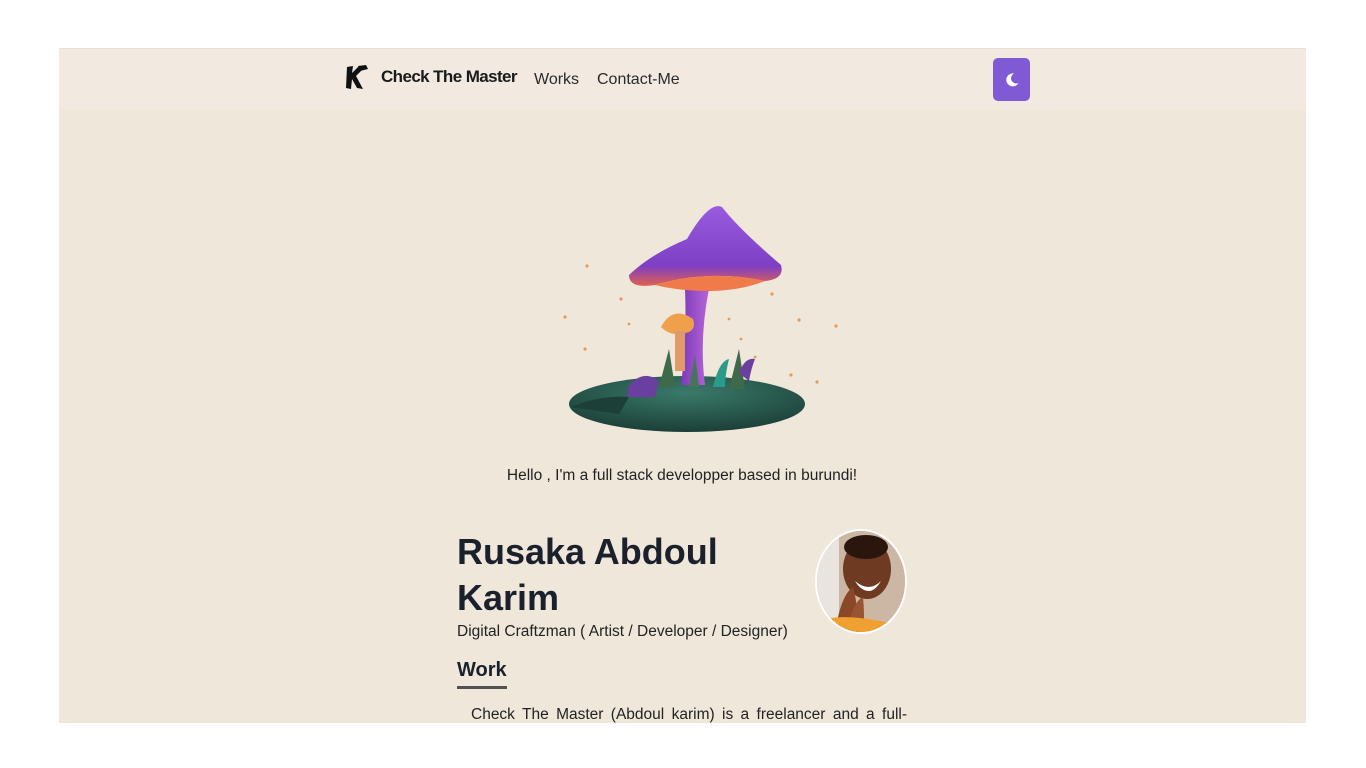 The image size is (1366, 768). I want to click on brand-name: Check The Master, so click(449, 77).